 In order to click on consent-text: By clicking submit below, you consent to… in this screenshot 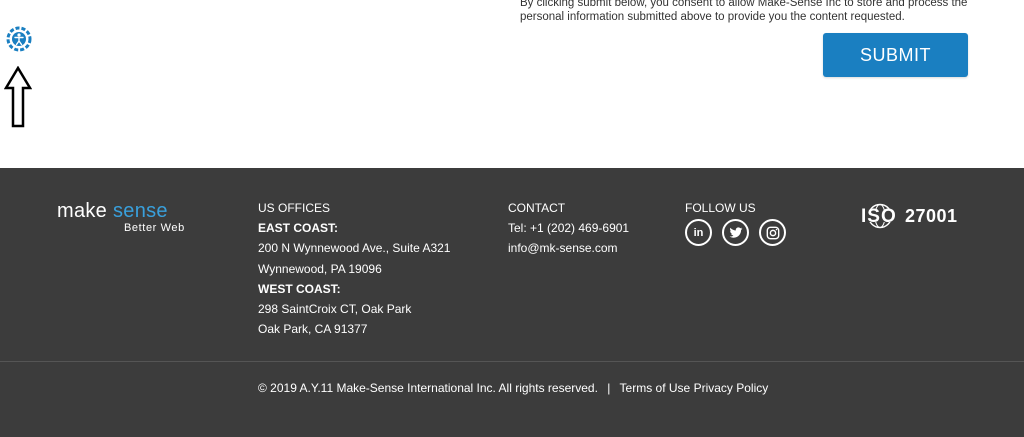, I will do `click(750, 12)`.